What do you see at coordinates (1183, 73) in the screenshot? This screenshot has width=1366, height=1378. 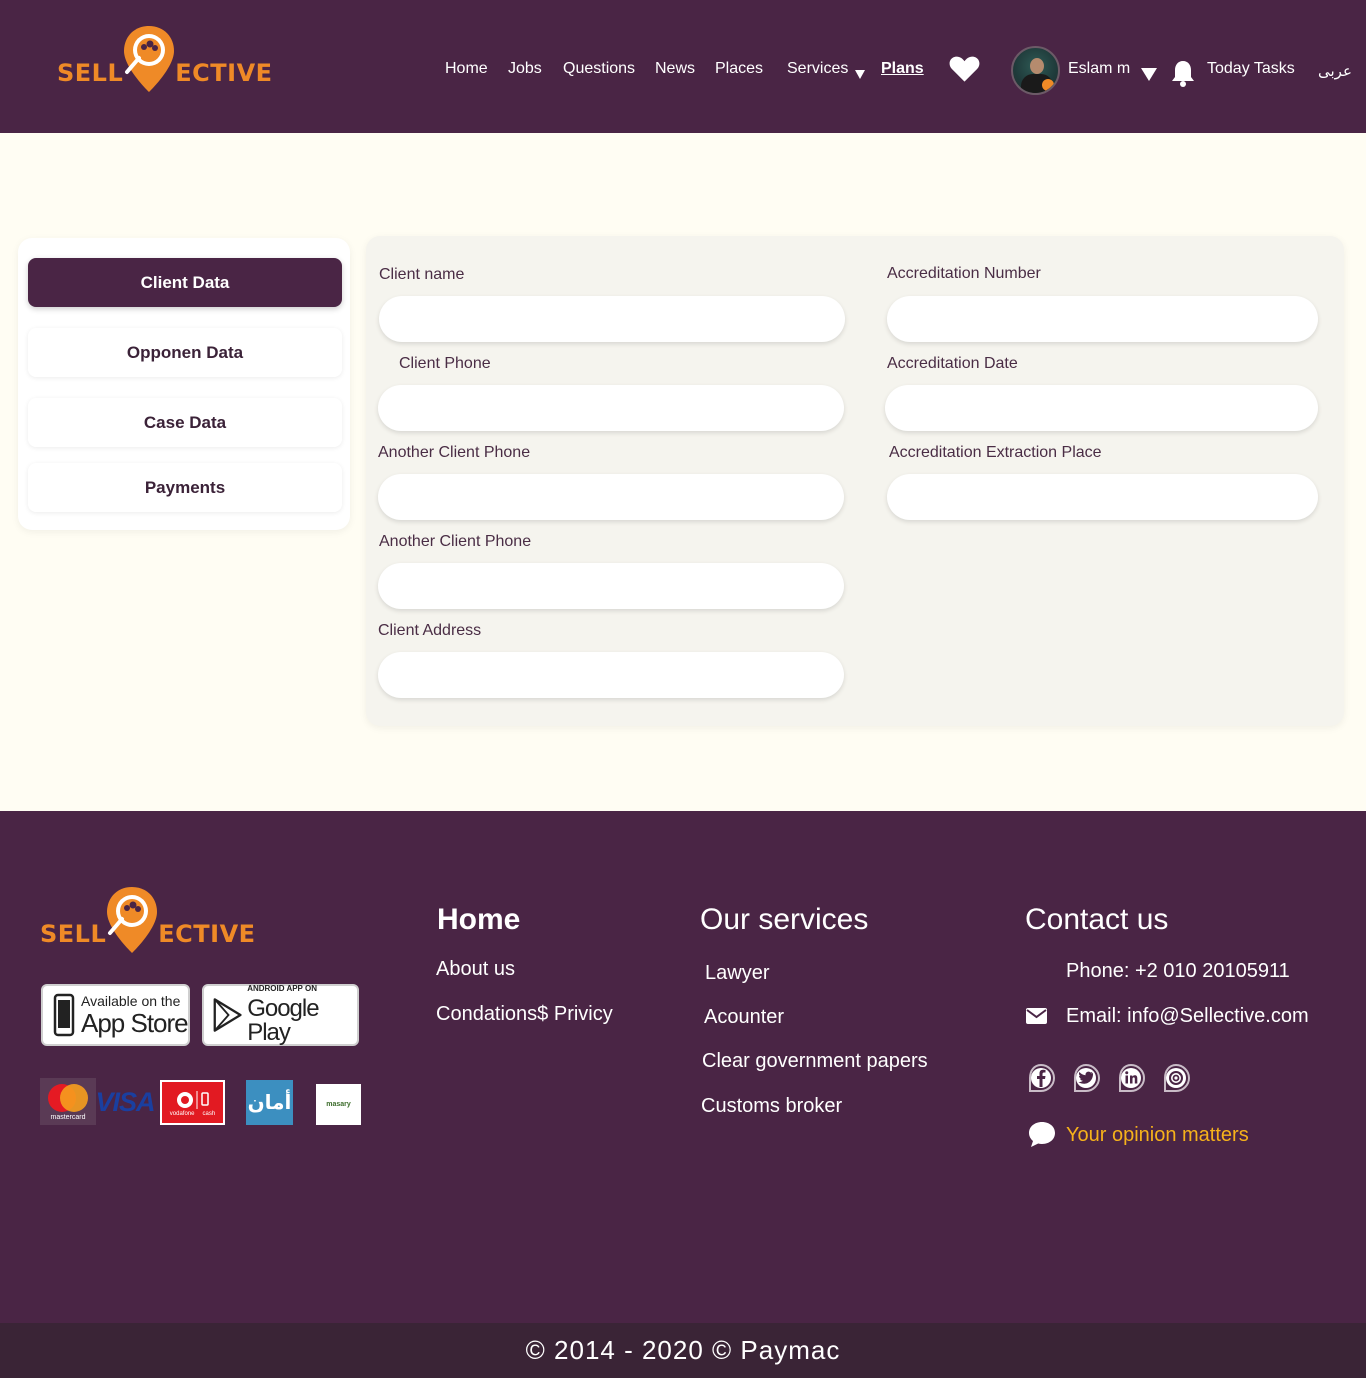 I see `notification-bell-icon` at bounding box center [1183, 73].